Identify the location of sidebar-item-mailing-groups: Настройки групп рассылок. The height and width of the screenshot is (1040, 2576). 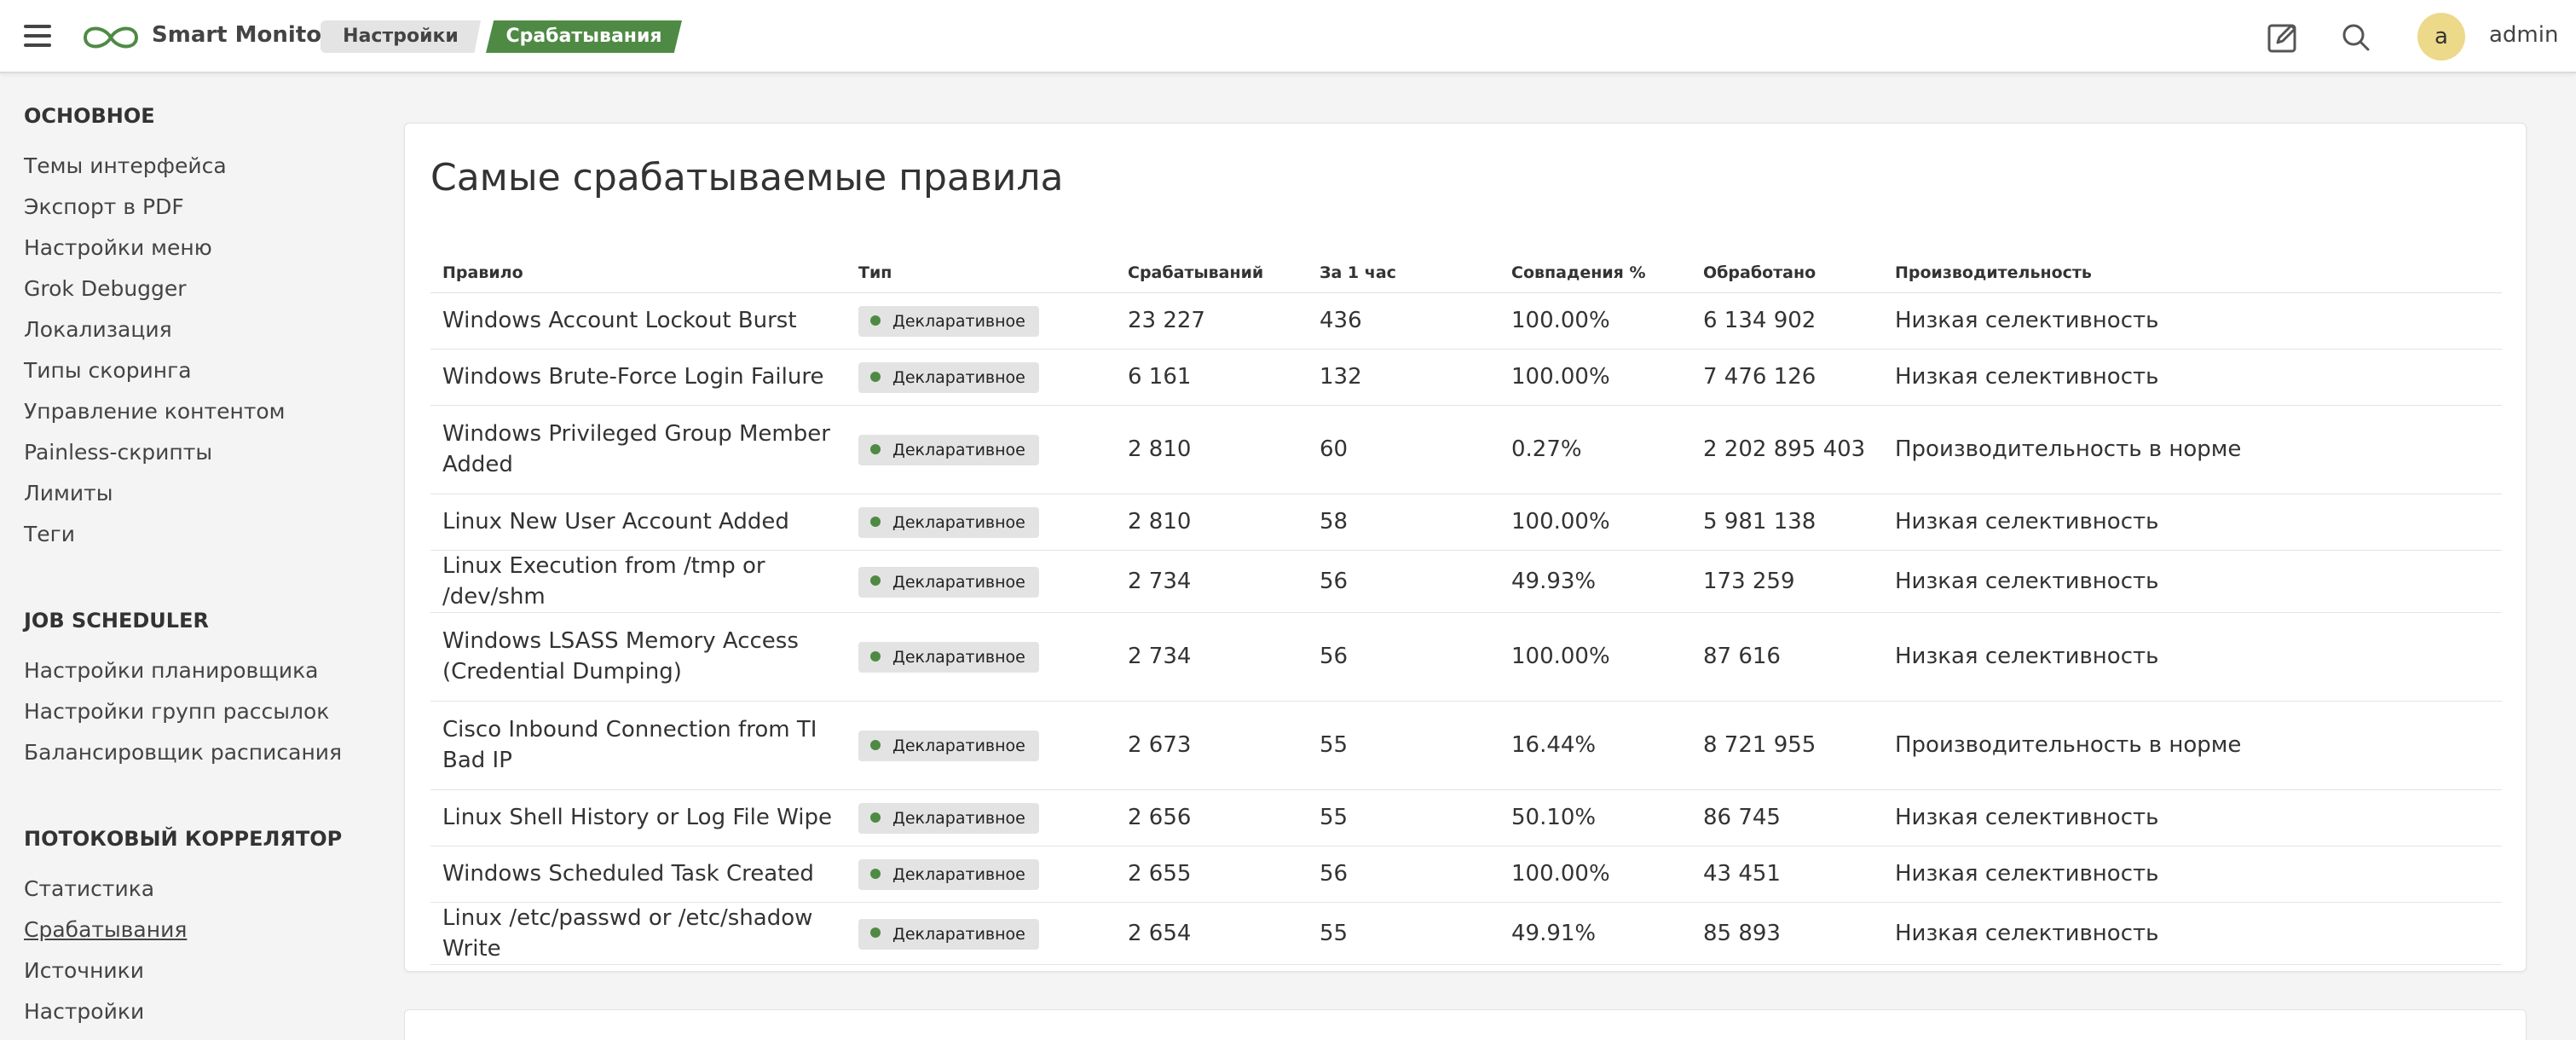
(176, 711).